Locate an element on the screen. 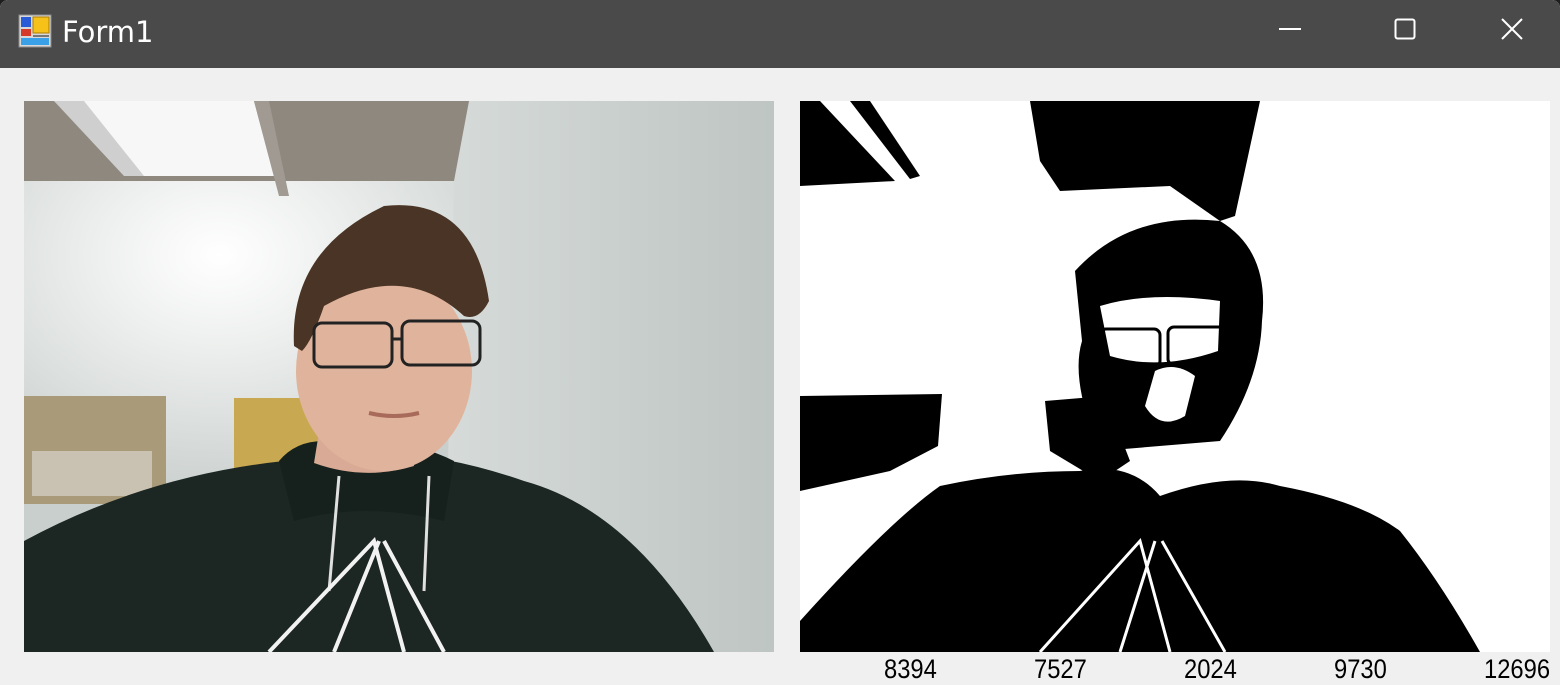 Image resolution: width=1560 pixels, height=685 pixels. close-button is located at coordinates (1511, 29).